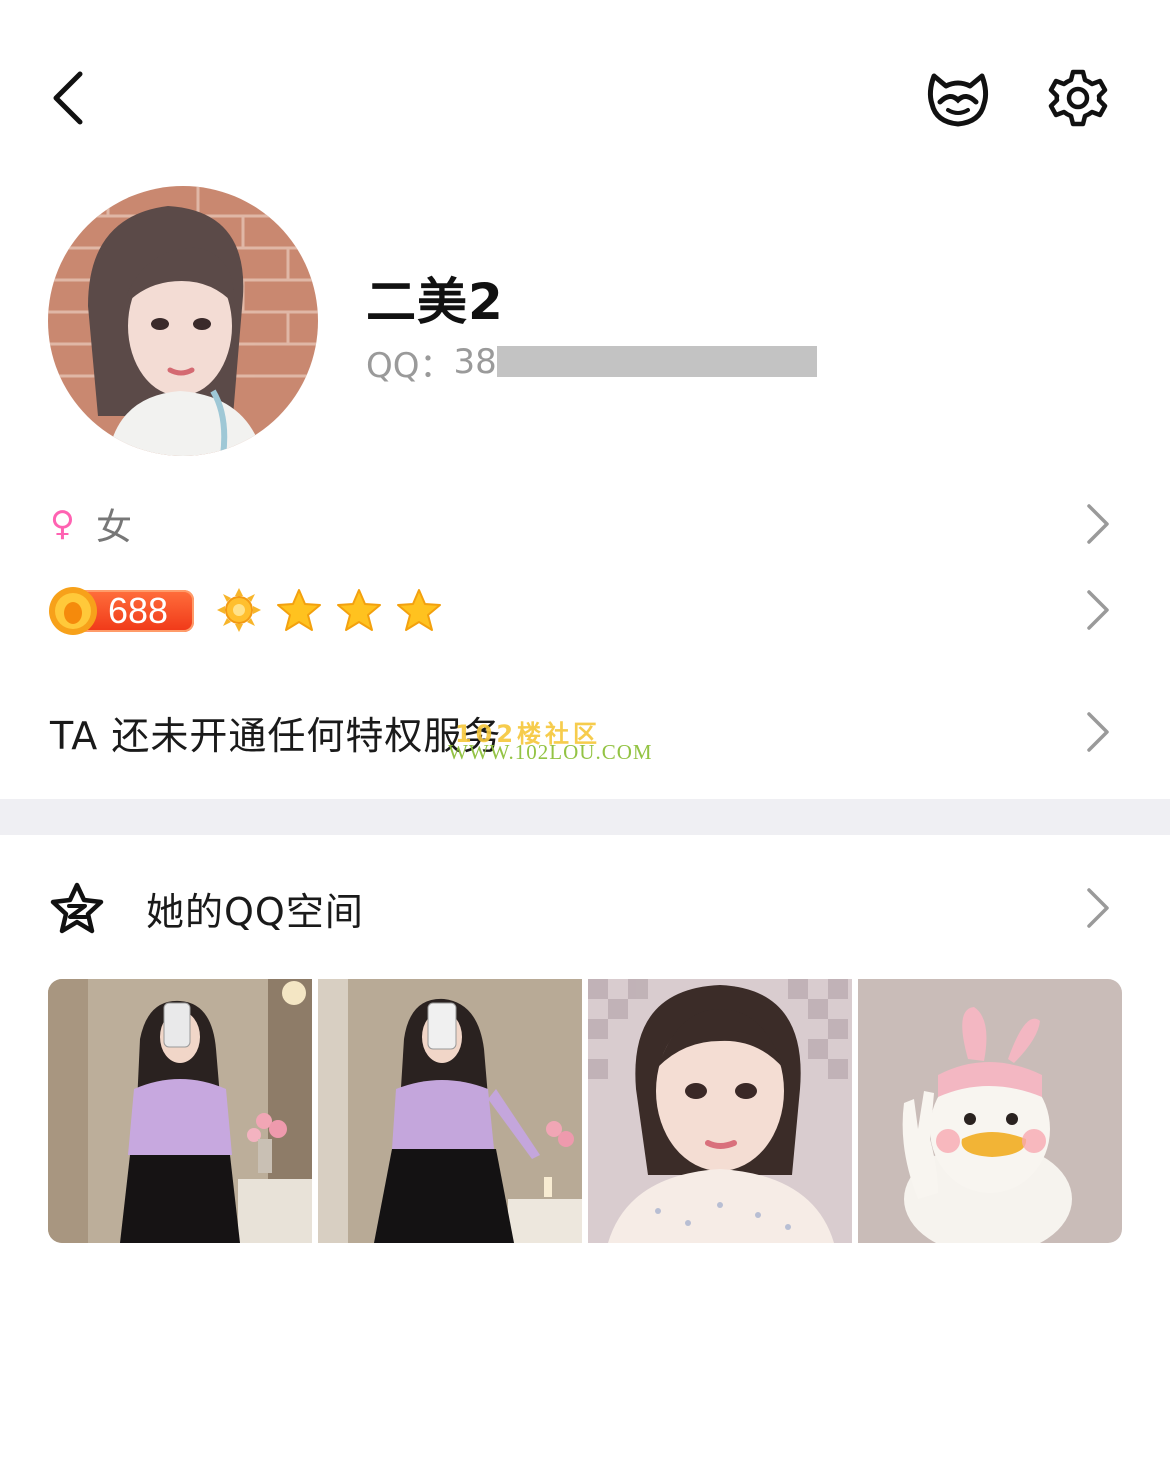  What do you see at coordinates (62, 524) in the screenshot?
I see `female-icon: ♀` at bounding box center [62, 524].